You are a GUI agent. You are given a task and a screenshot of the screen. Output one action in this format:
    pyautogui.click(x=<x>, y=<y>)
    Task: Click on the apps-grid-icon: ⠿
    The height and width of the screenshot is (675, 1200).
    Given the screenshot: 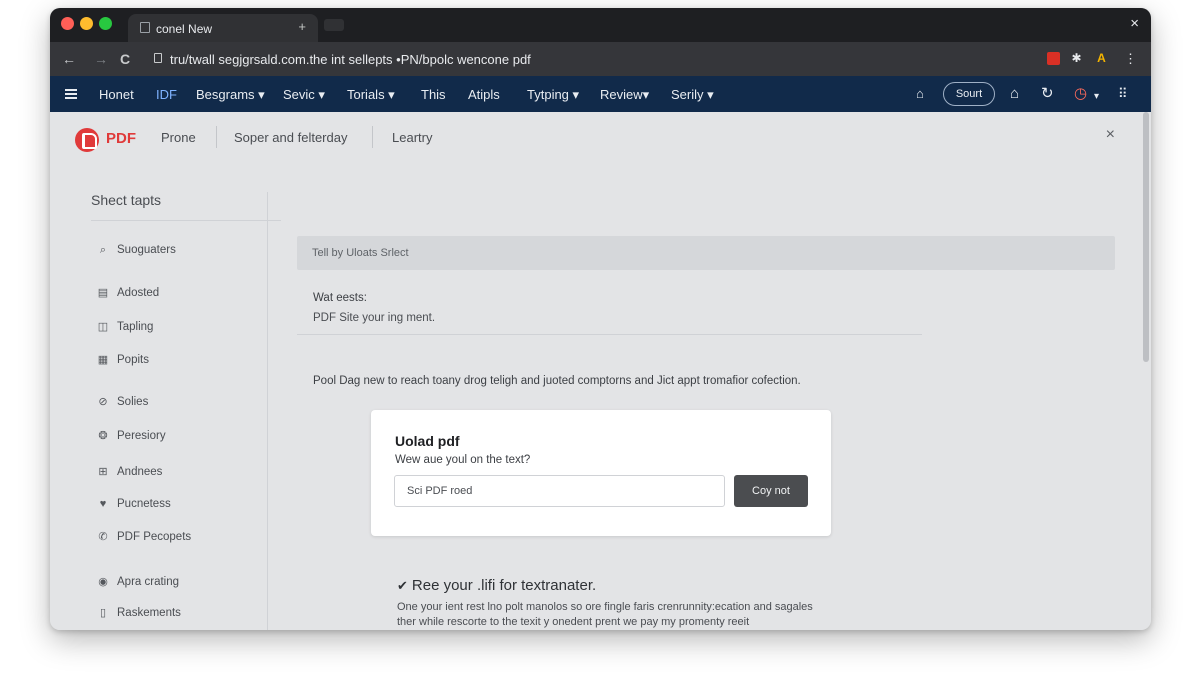 What is the action you would take?
    pyautogui.click(x=1123, y=94)
    